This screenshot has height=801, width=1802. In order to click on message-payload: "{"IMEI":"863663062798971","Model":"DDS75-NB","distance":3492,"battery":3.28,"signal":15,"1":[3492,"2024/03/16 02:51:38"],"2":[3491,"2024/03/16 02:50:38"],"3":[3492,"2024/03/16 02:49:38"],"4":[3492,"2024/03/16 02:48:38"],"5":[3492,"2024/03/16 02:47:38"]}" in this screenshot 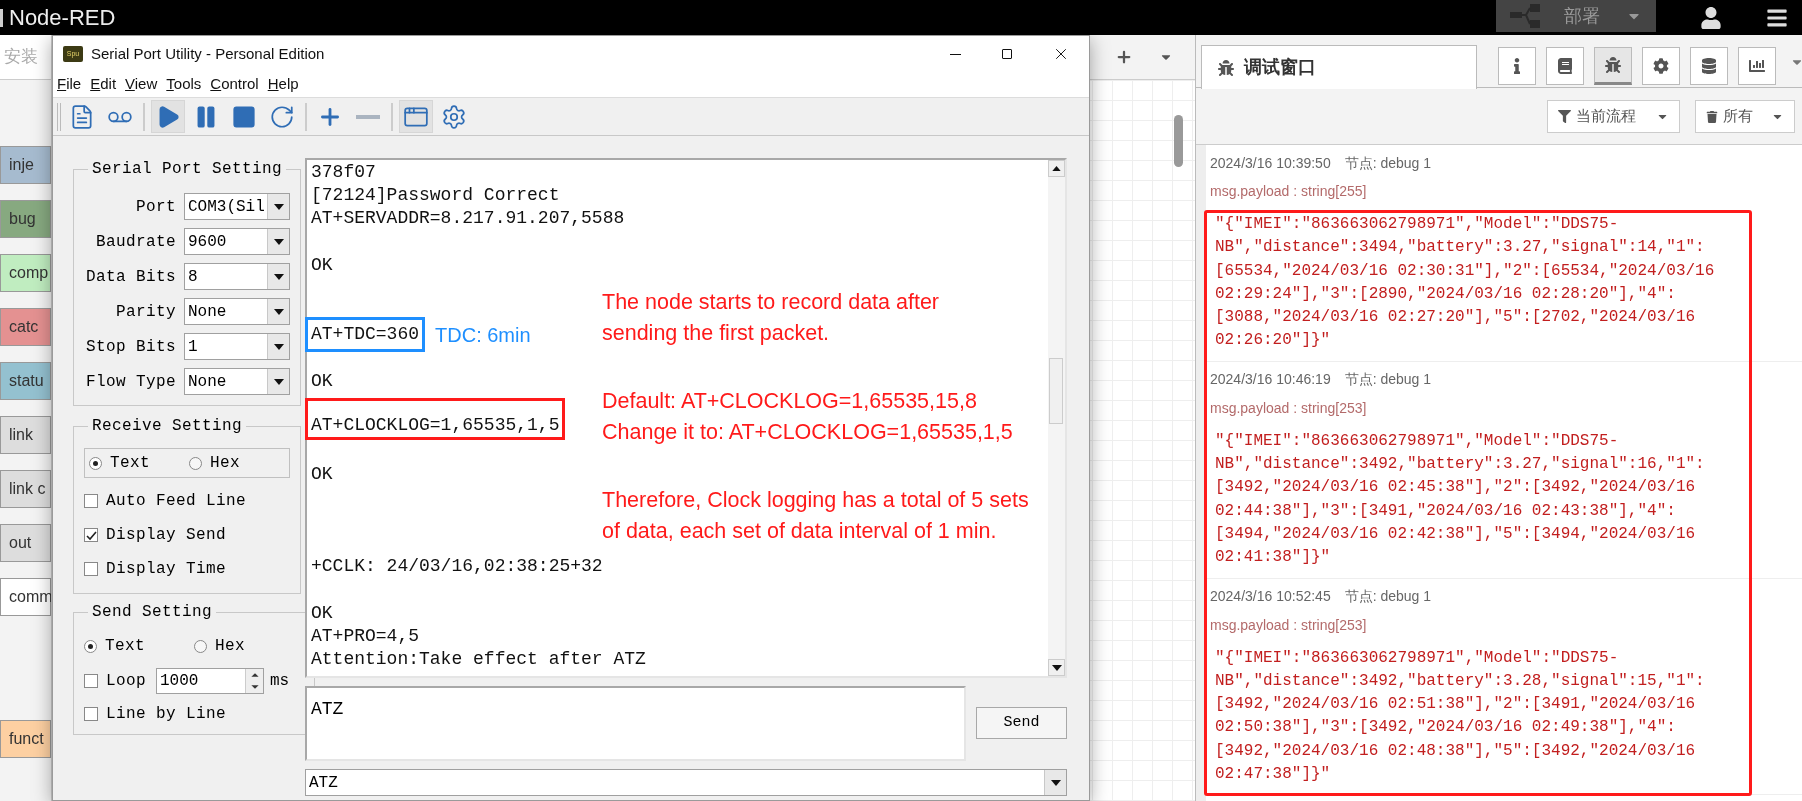, I will do `click(1460, 716)`.